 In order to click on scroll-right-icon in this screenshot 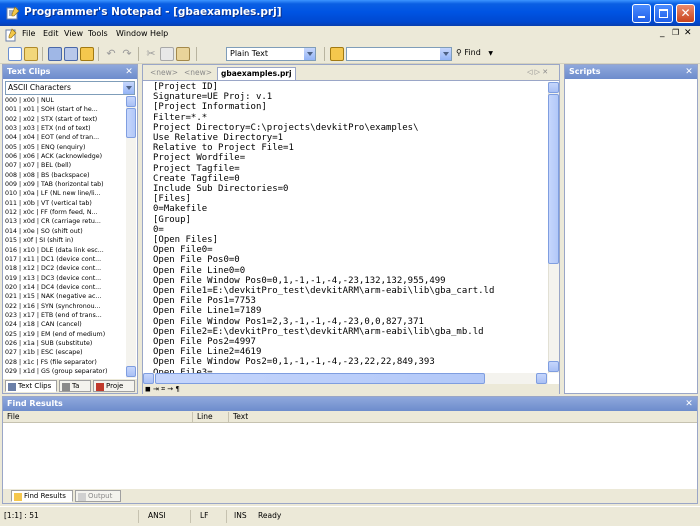, I will do `click(541, 378)`.